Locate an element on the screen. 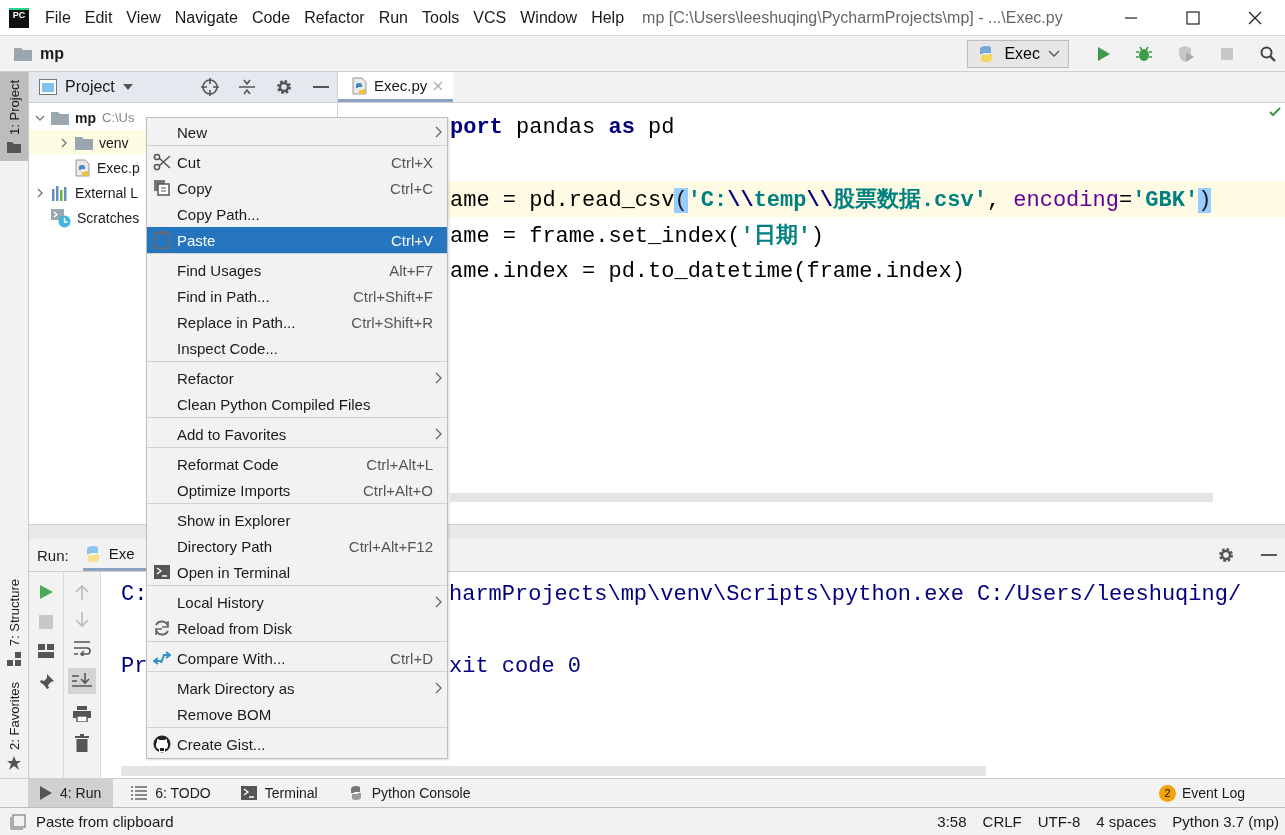 The height and width of the screenshot is (835, 1285). star-icon is located at coordinates (14, 763).